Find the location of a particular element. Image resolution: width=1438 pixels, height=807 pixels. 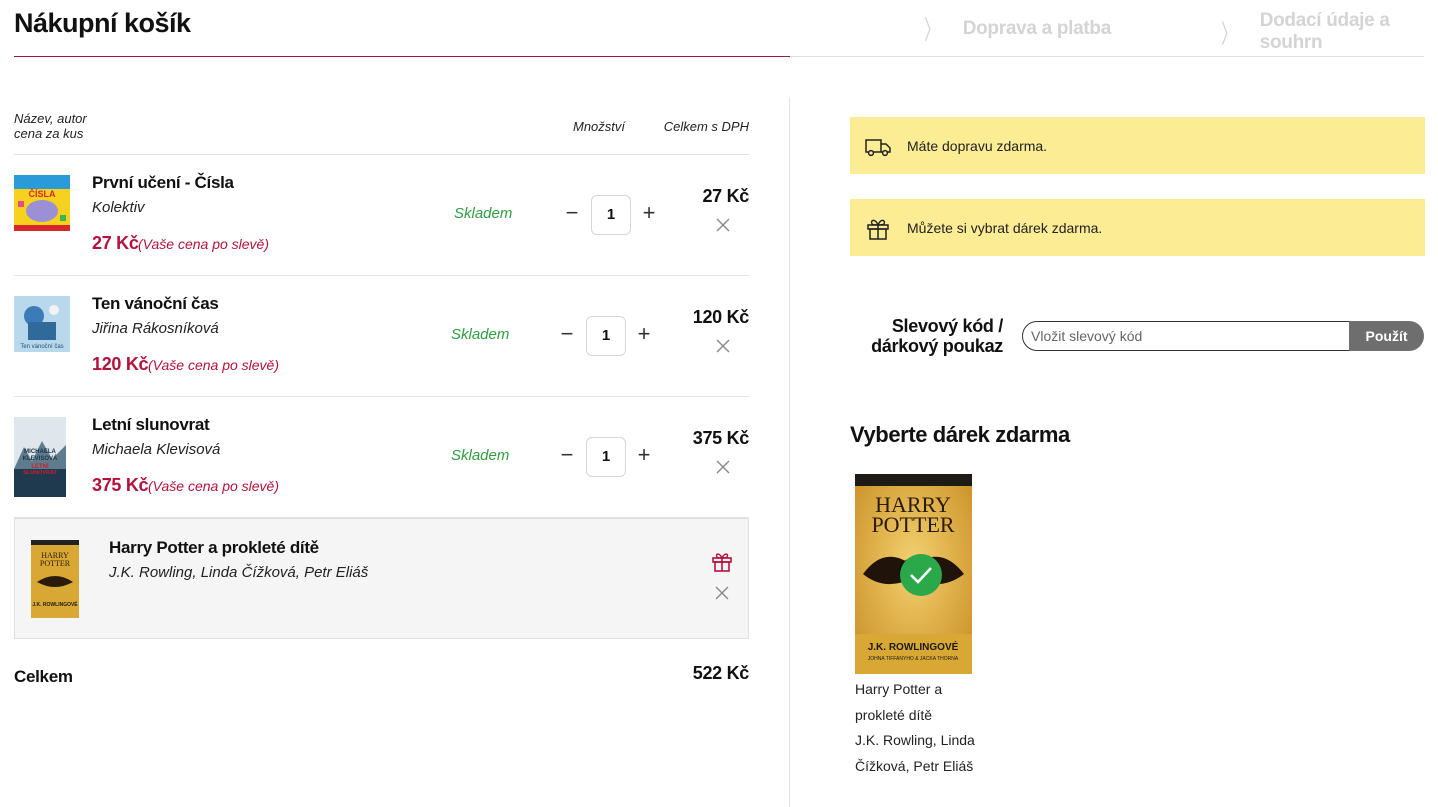

svg-text: KLEVISOVÁ is located at coordinates (40, 458).